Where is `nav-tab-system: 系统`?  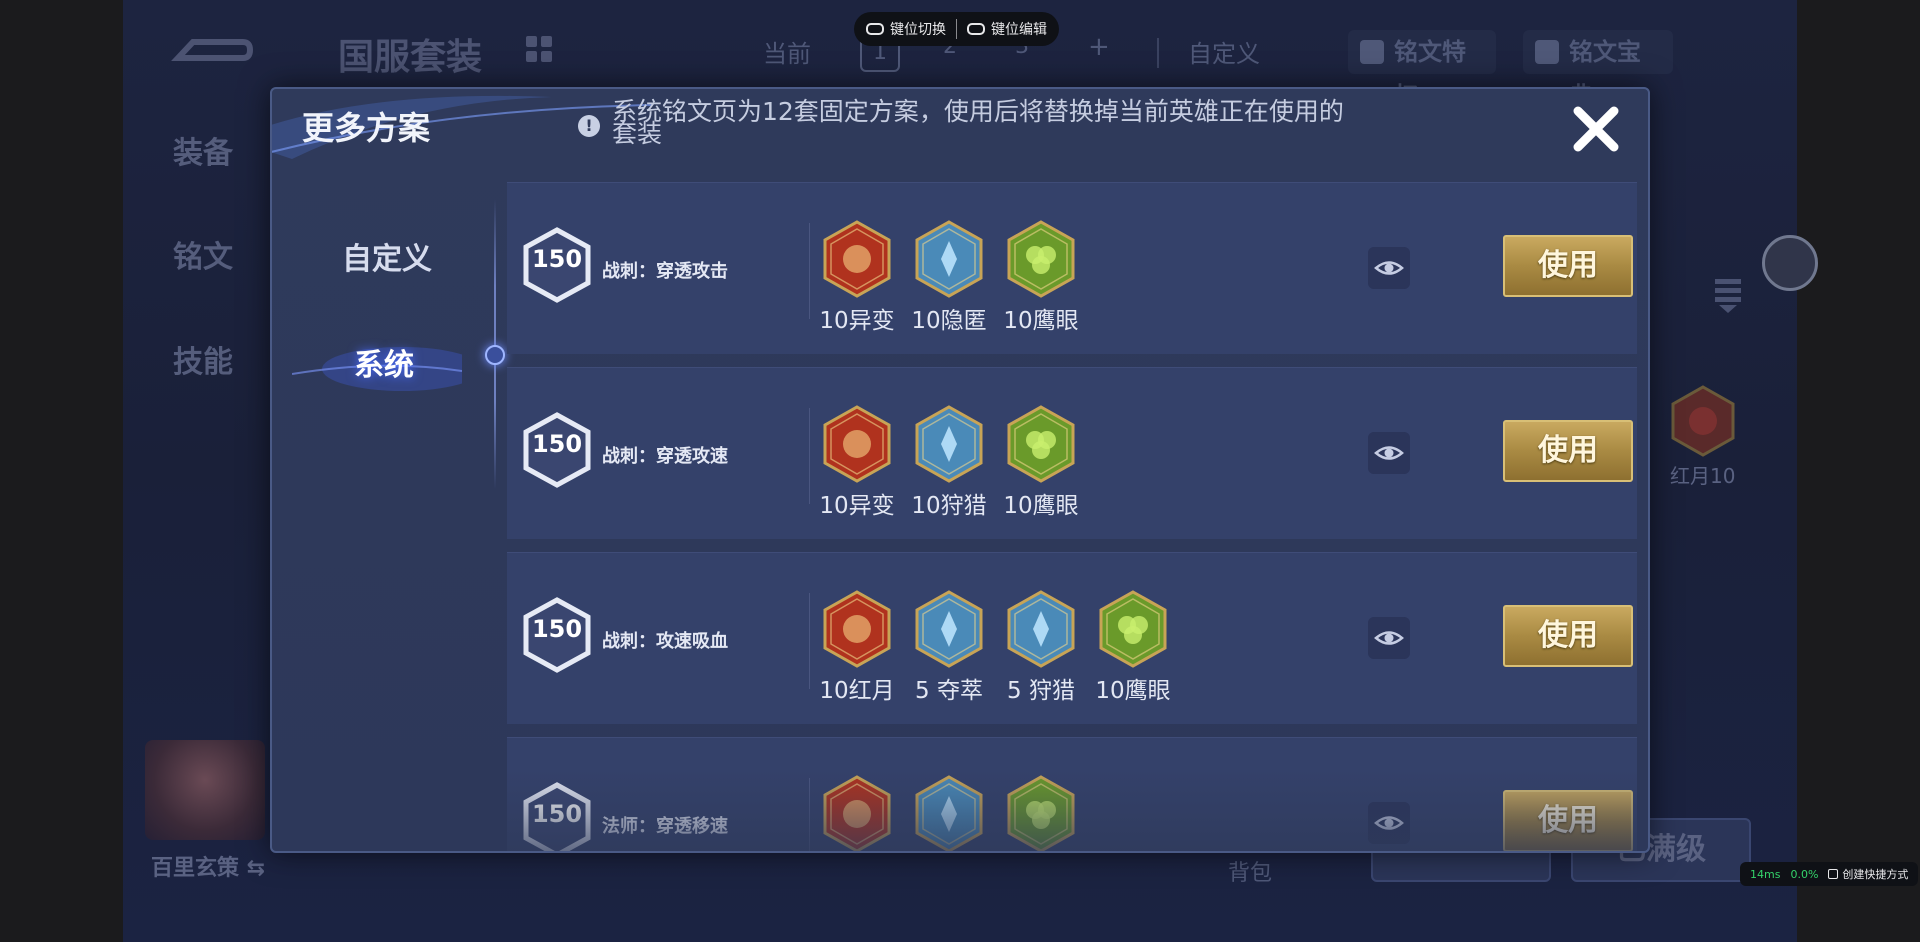 nav-tab-system: 系统 is located at coordinates (384, 362).